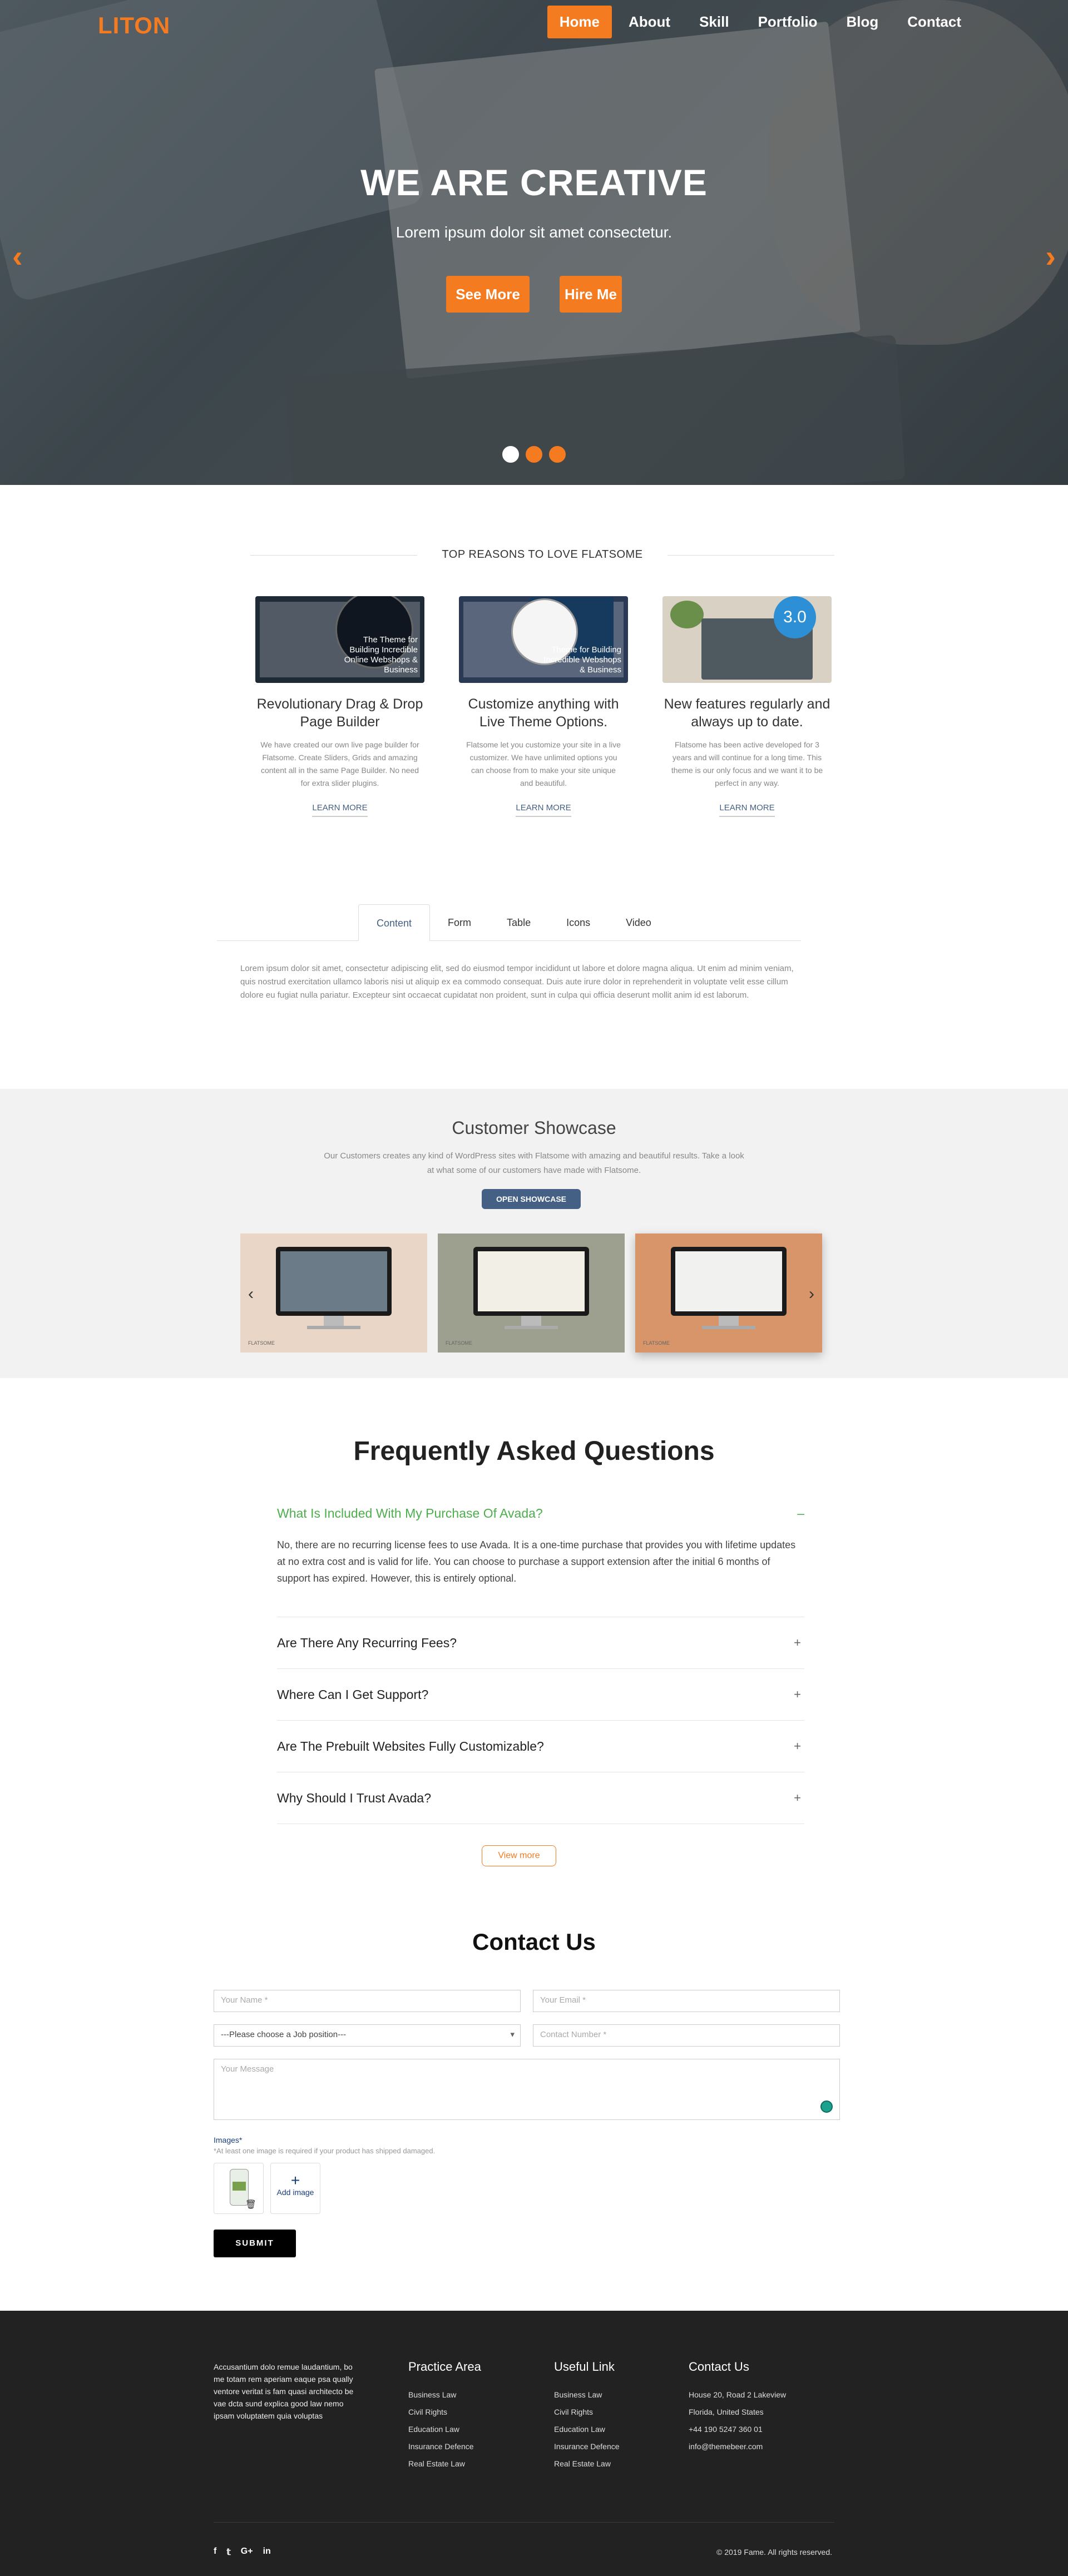 The image size is (1068, 2576). Describe the element at coordinates (737, 2446) in the screenshot. I see `footer-email: info@themebeer.com` at that location.